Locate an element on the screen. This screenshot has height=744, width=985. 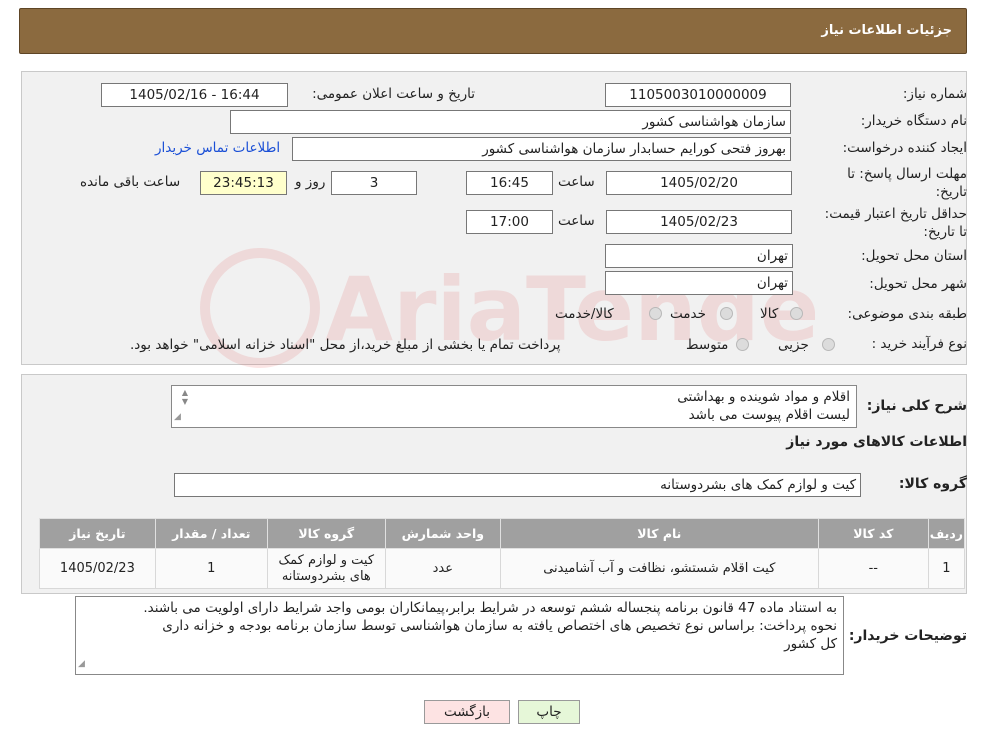
col-header-group: گروه کالا is located at coordinates (326, 533).